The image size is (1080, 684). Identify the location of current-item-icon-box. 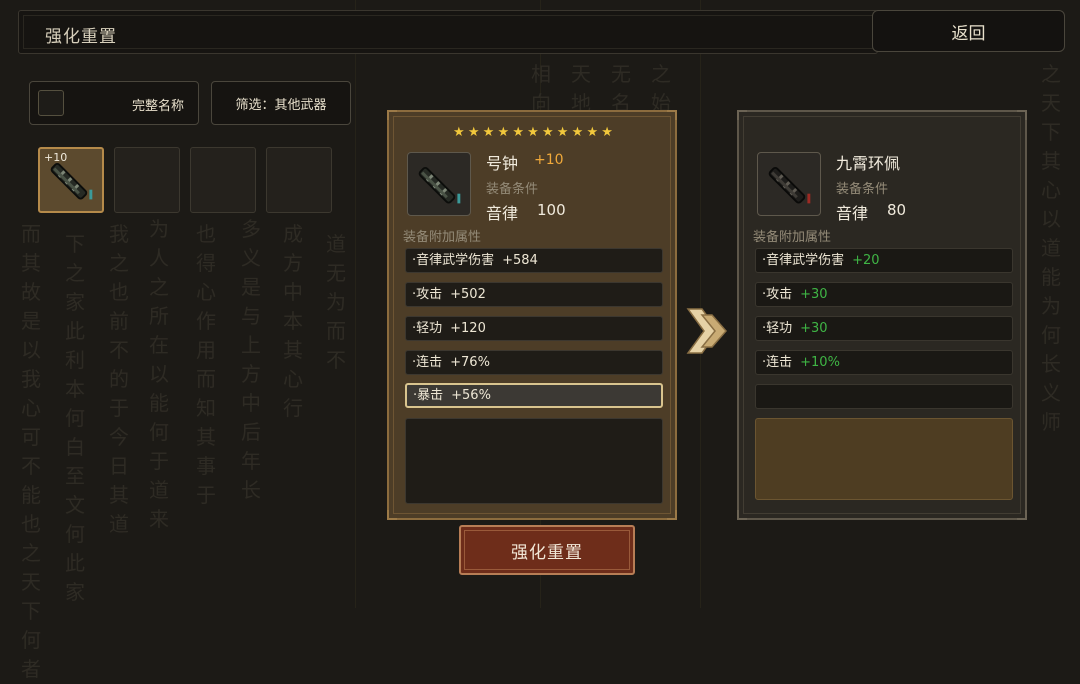
(439, 184).